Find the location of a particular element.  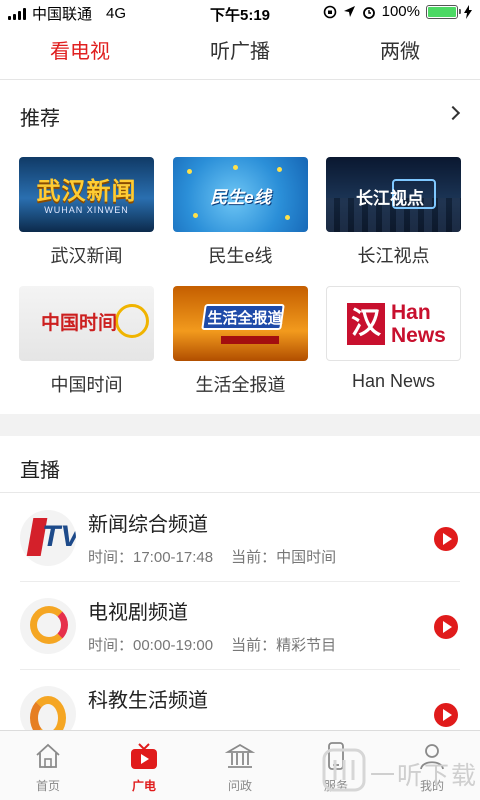

recommend-header: 推荐 is located at coordinates (240, 114).